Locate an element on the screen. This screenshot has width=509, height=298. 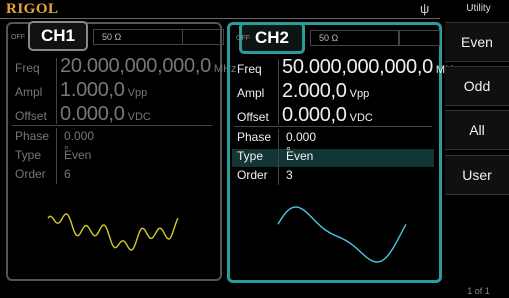
channel-1-waveform-preview is located at coordinates (113, 232).